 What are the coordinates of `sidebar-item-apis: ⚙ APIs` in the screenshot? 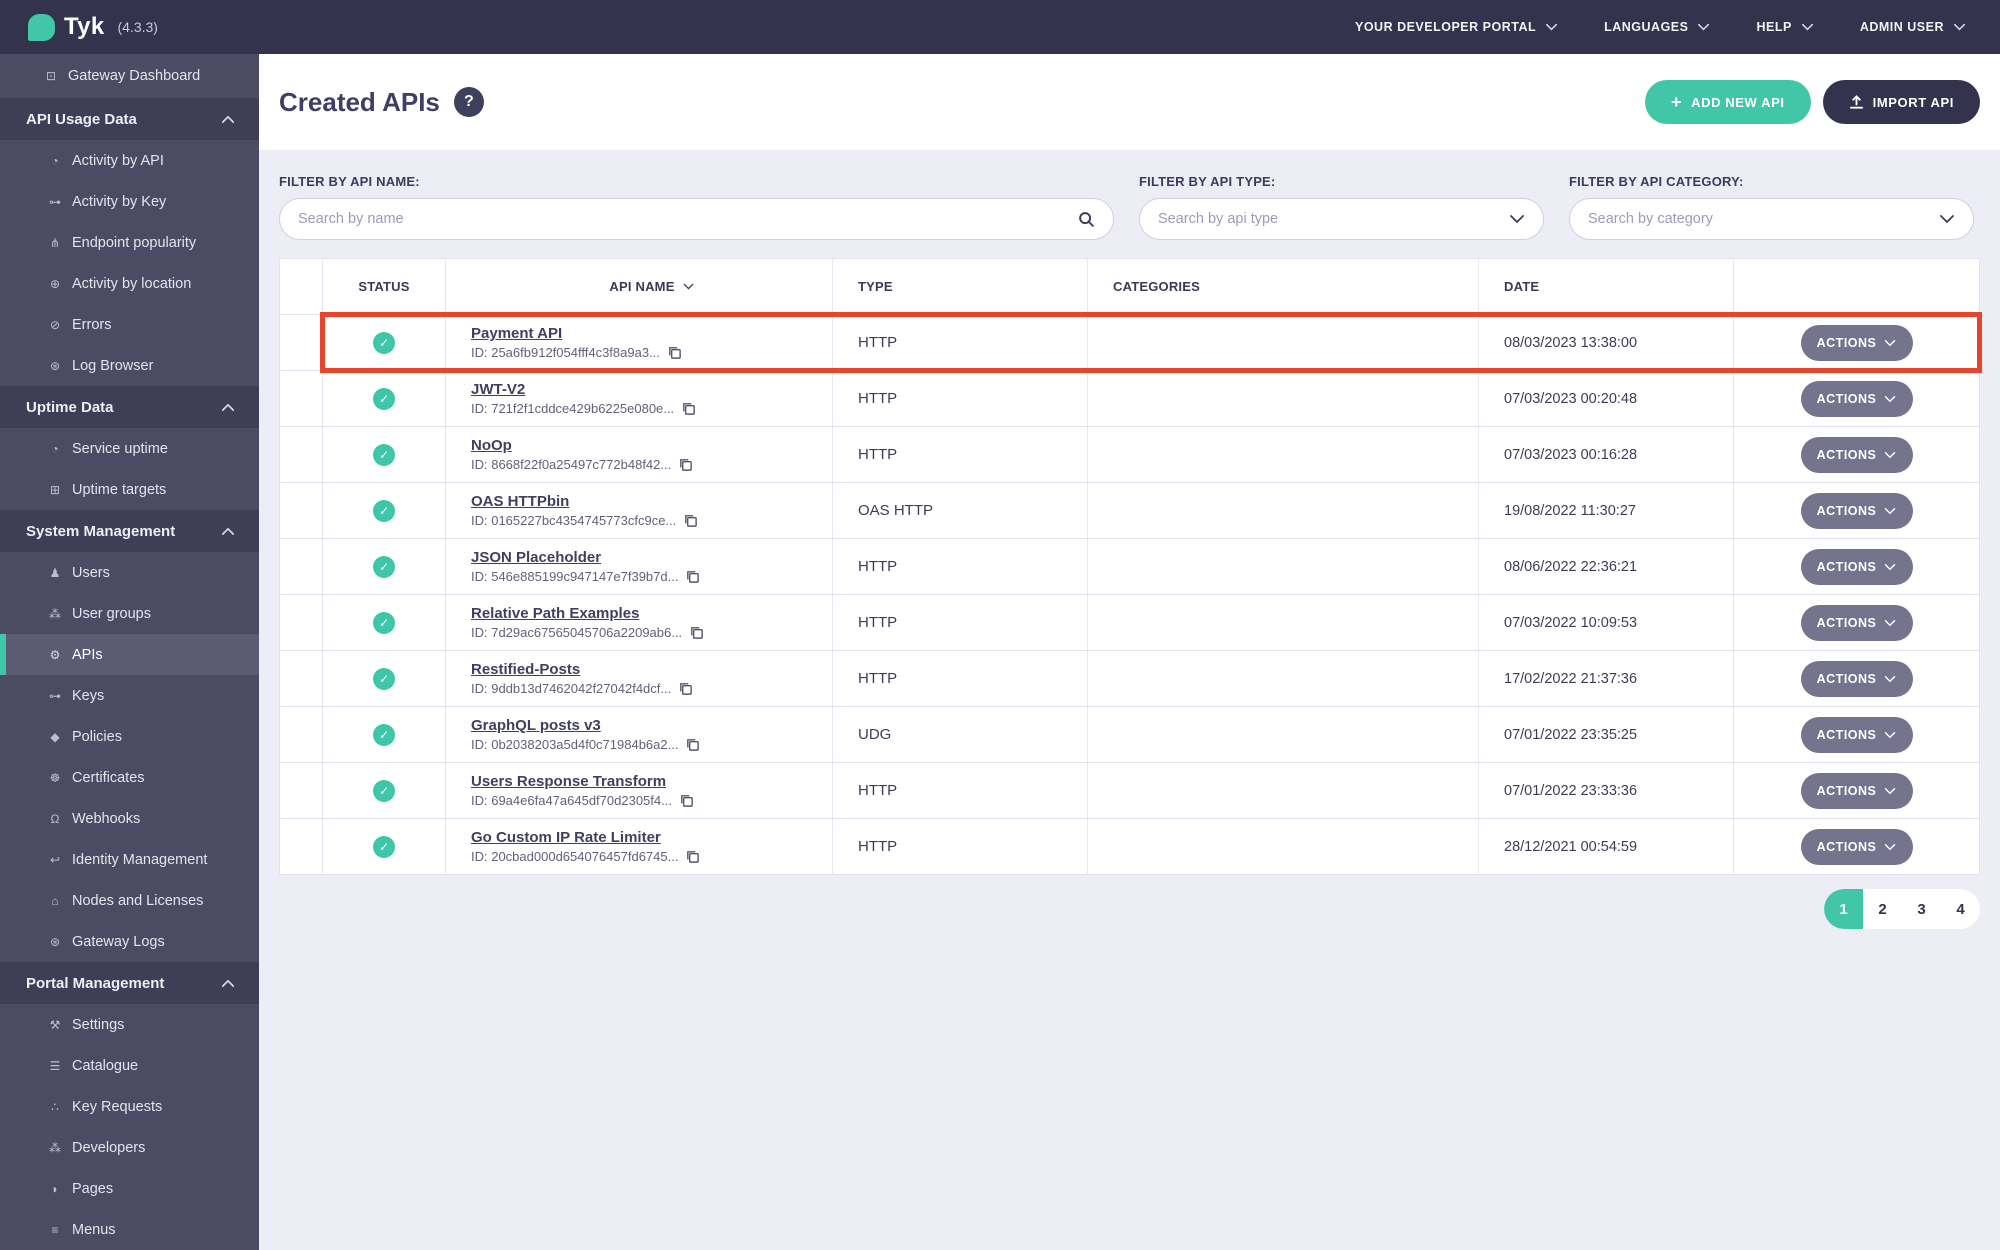 It's located at (129, 654).